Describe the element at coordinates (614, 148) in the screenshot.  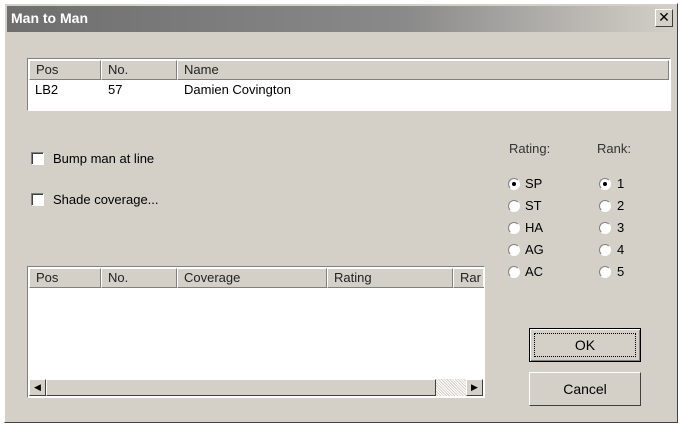
I see `rank-label: Rank:` at that location.